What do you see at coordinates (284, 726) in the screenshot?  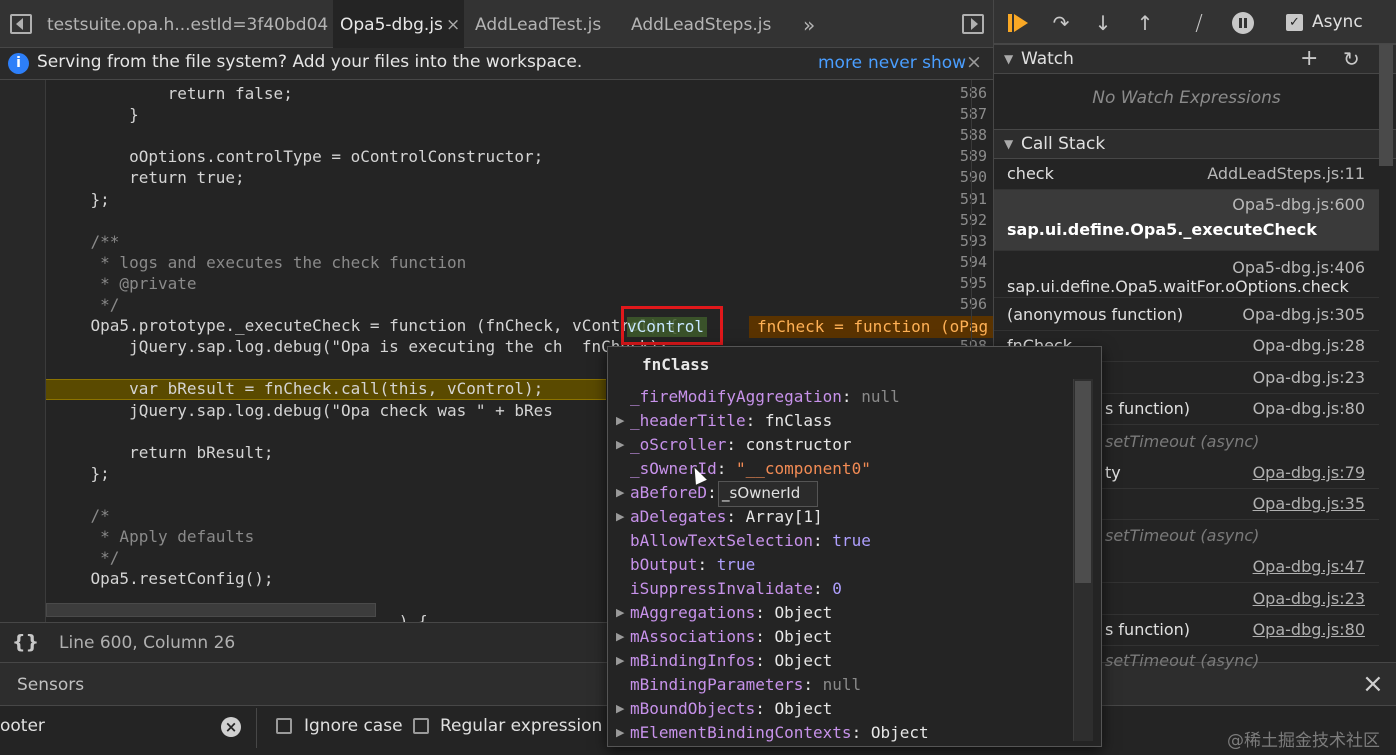 I see `ignore-case-checkbox` at bounding box center [284, 726].